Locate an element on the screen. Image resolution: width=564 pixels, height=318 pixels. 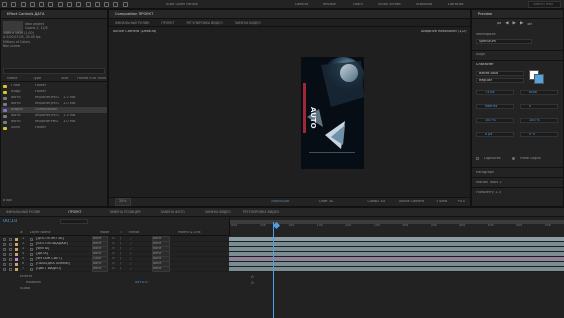
timeline-tab-replace-photo: ЗАМЕНА ФОТО is located at coordinates (172, 212).